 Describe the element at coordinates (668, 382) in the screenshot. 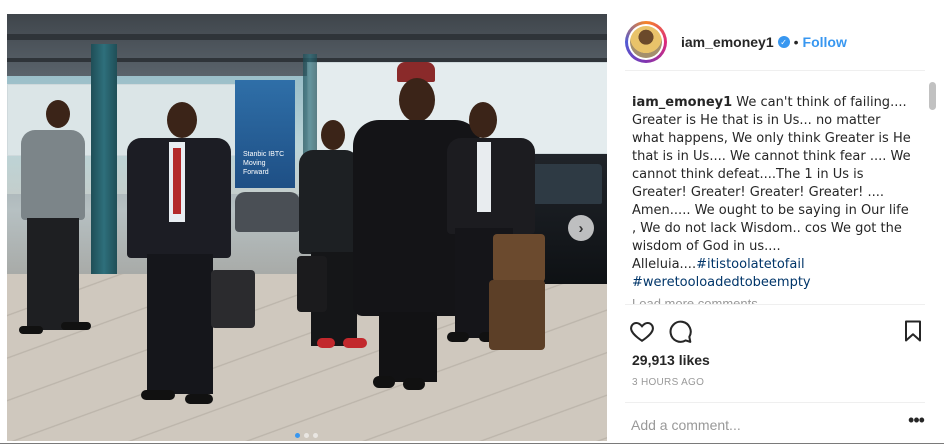

I see `post-timestamp: 3 HOURS AGO` at that location.